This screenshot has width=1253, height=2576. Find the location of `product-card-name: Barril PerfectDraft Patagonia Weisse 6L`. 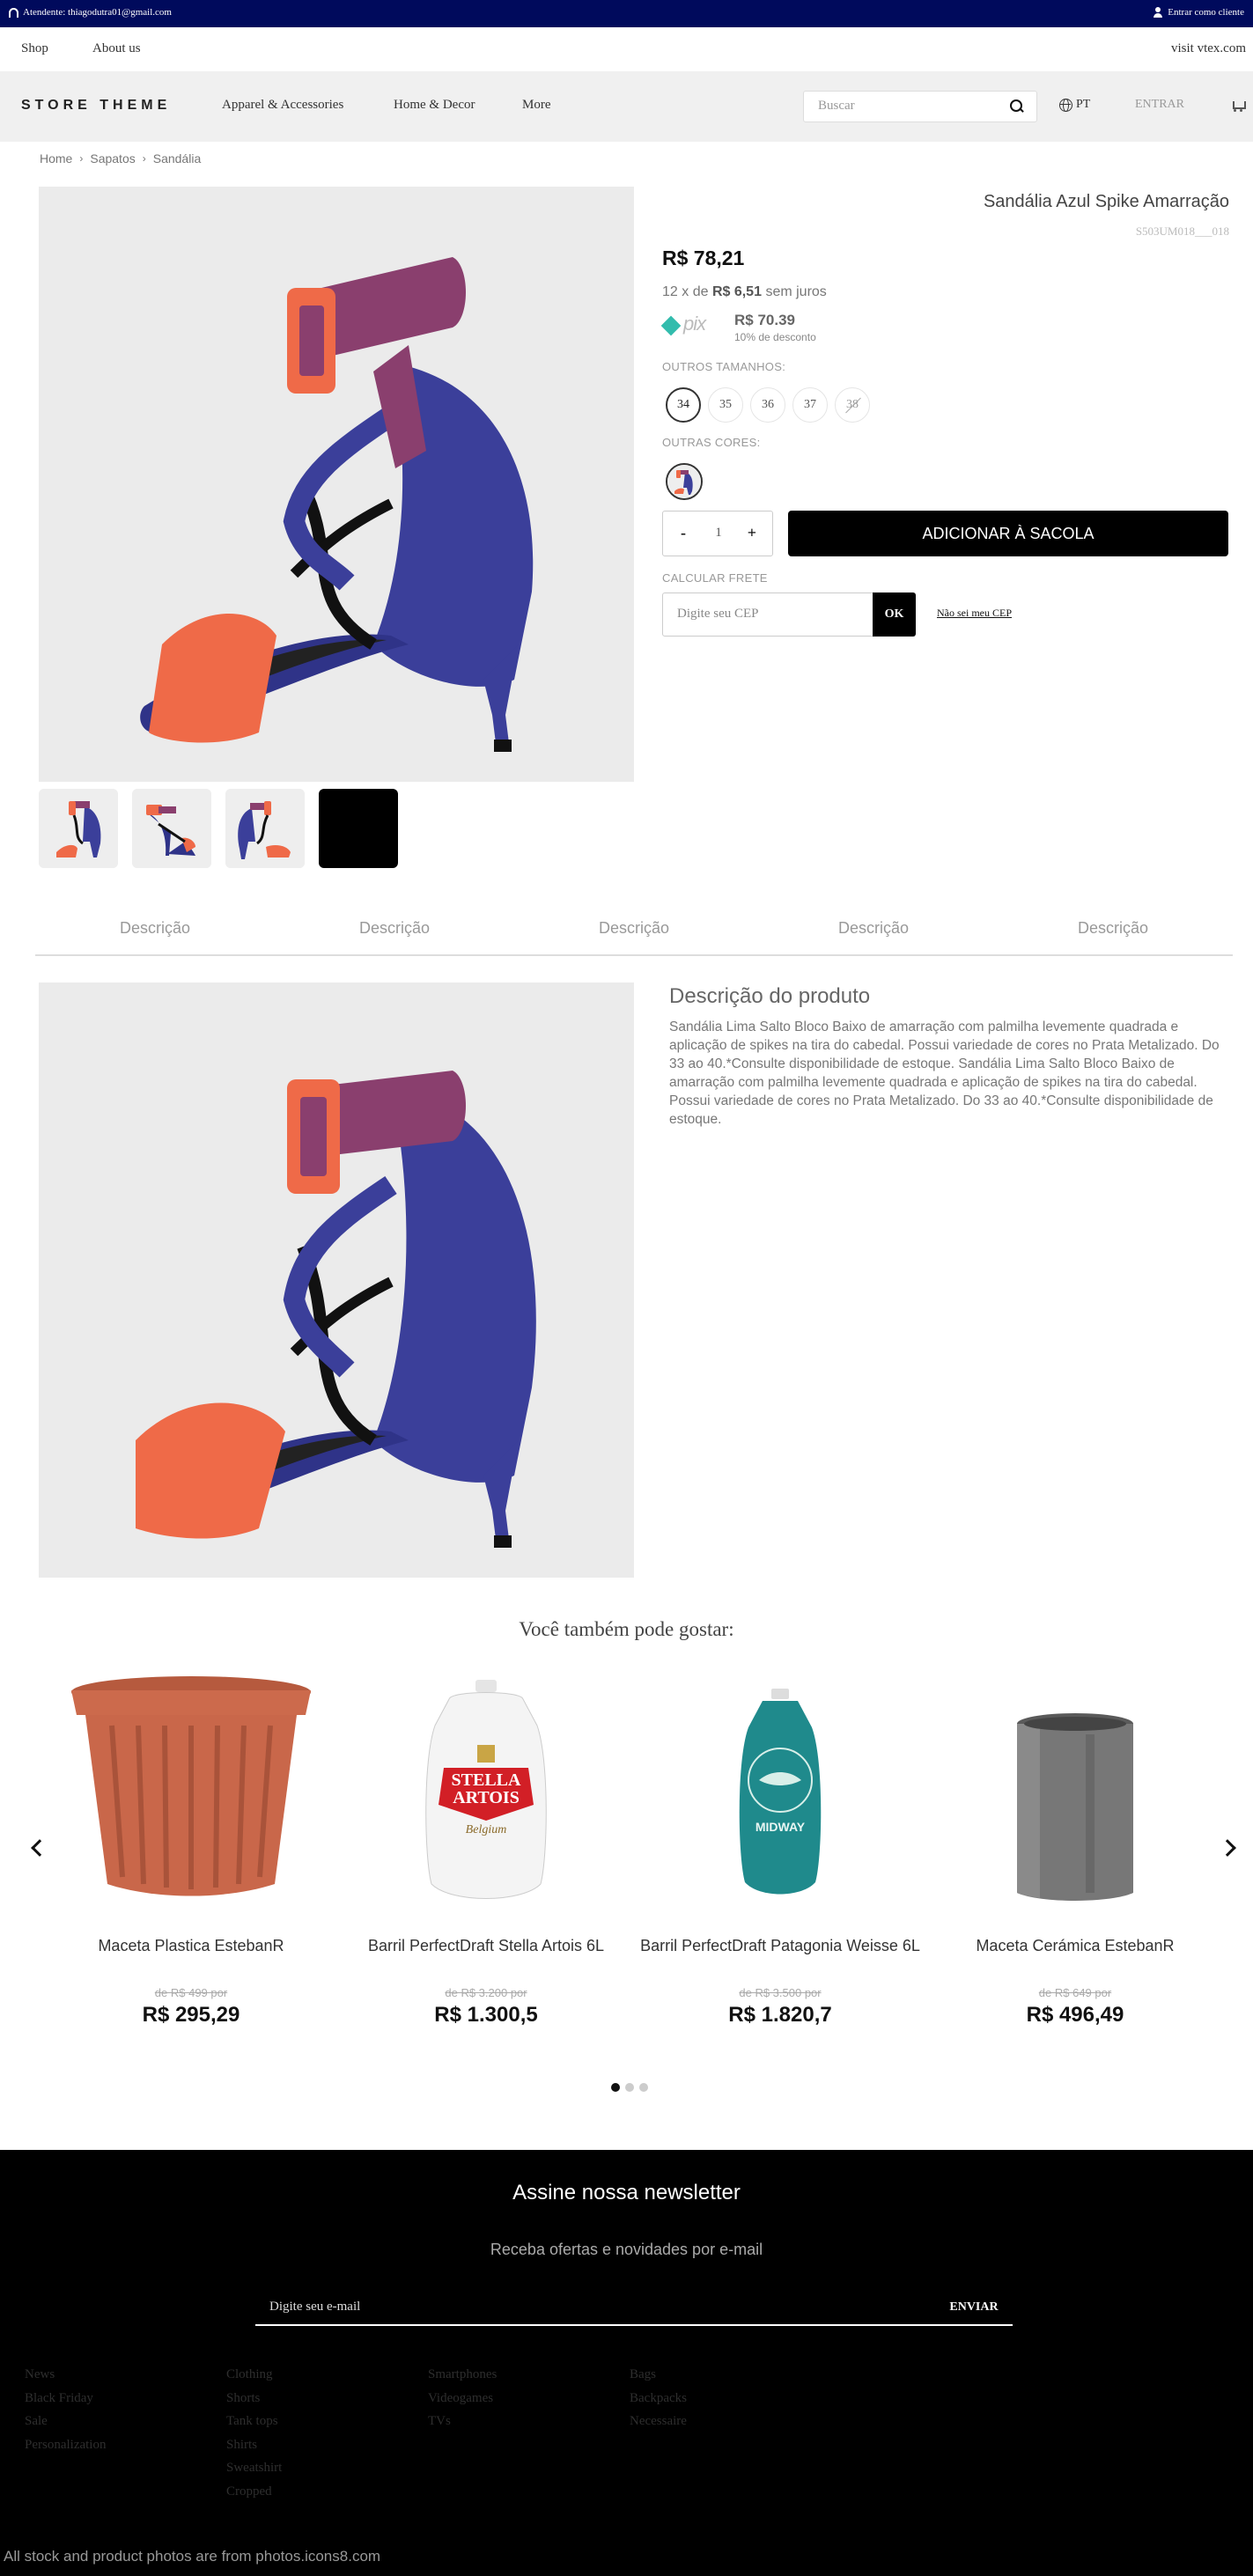

product-card-name: Barril PerfectDraft Patagonia Weisse 6L is located at coordinates (780, 1946).